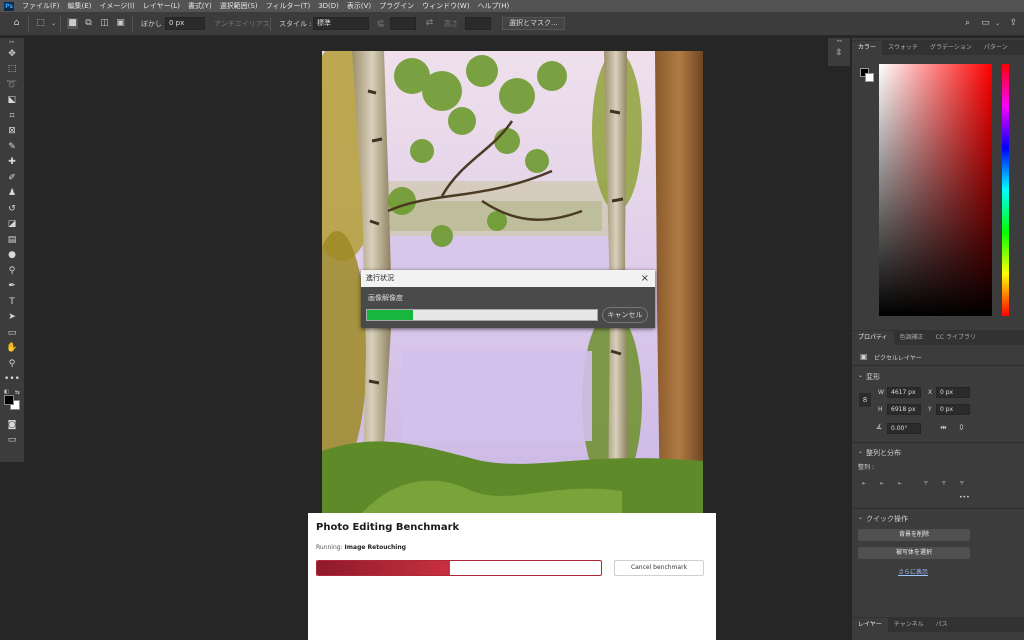 The image size is (1024, 640). I want to click on quick-mask-icon: ◙, so click(12, 425).